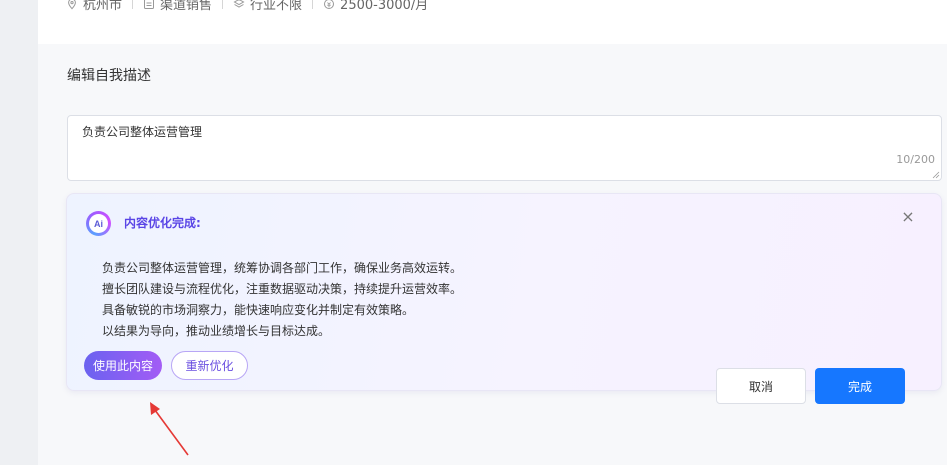 The height and width of the screenshot is (465, 947). I want to click on ai-icon: Ai, so click(98, 223).